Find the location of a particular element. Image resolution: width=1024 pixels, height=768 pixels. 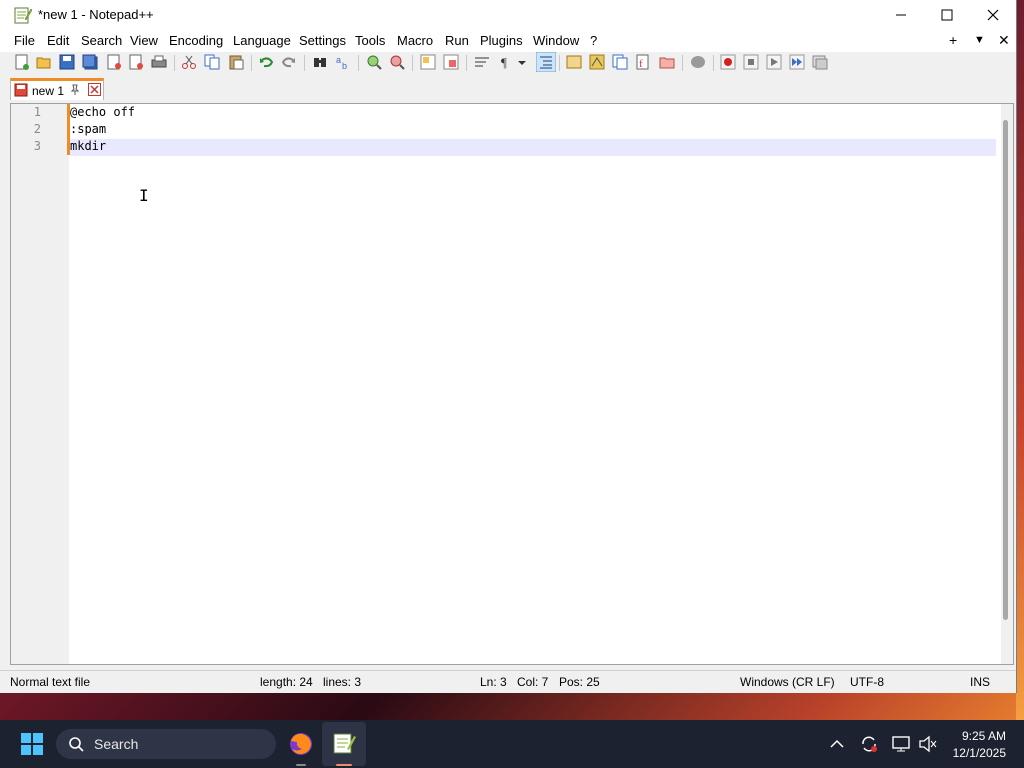

close-all-icon is located at coordinates (136, 62).